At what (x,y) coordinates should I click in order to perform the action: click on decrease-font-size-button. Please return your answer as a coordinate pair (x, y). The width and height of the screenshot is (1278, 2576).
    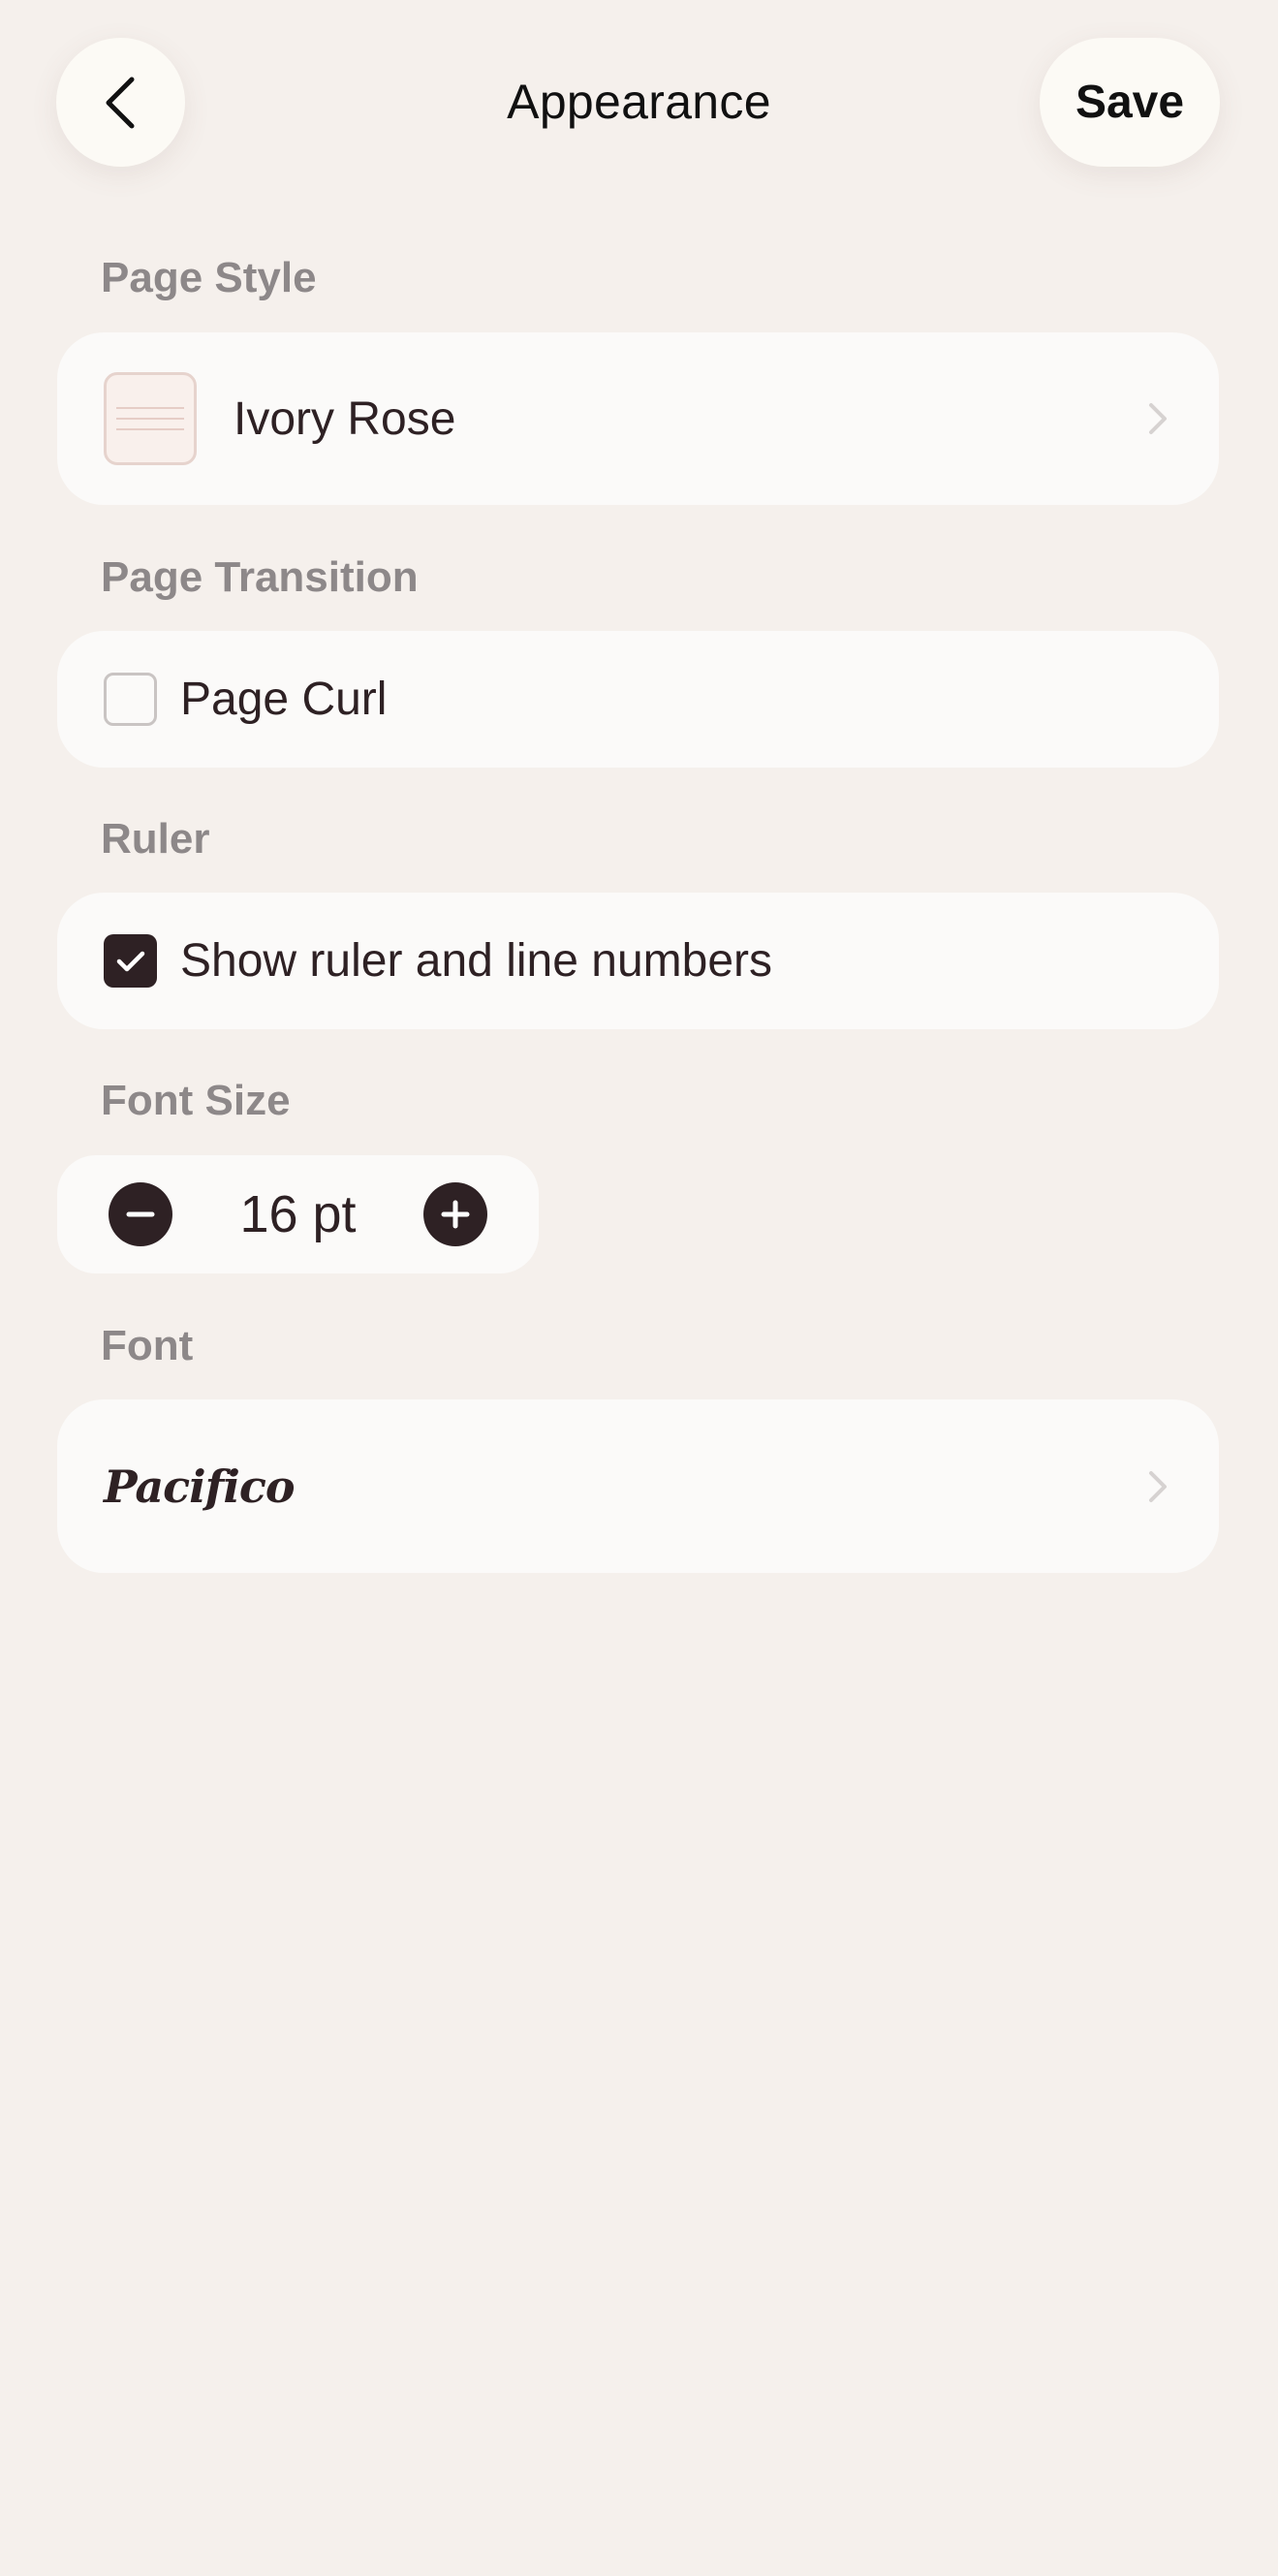
    Looking at the image, I should click on (140, 1214).